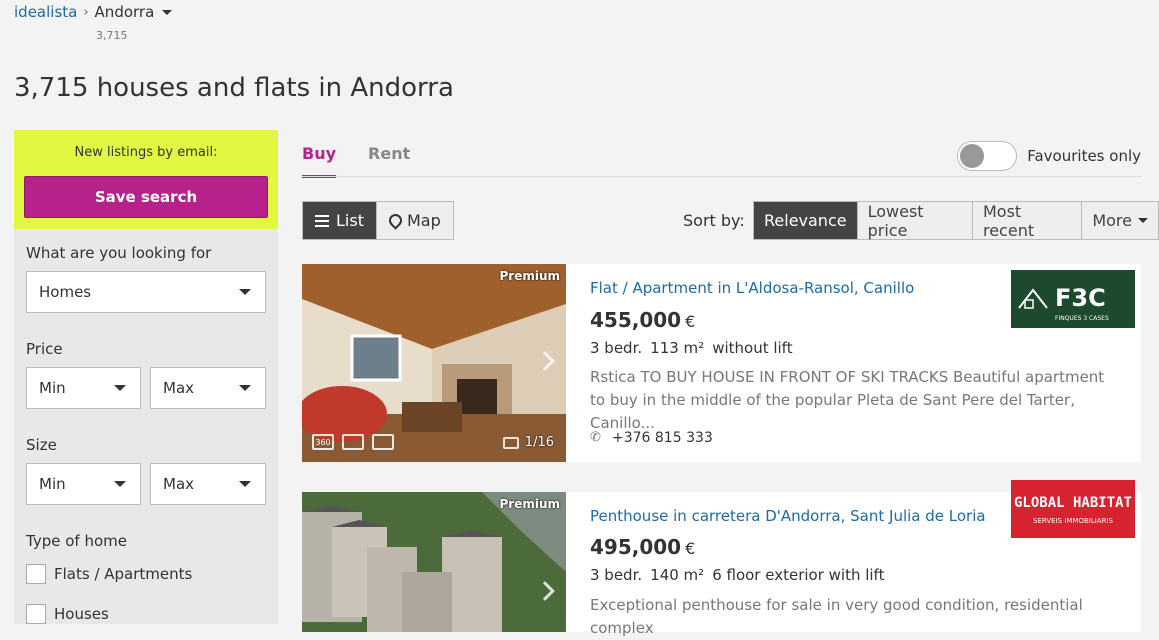  I want to click on price-value: 455,000, so click(636, 320).